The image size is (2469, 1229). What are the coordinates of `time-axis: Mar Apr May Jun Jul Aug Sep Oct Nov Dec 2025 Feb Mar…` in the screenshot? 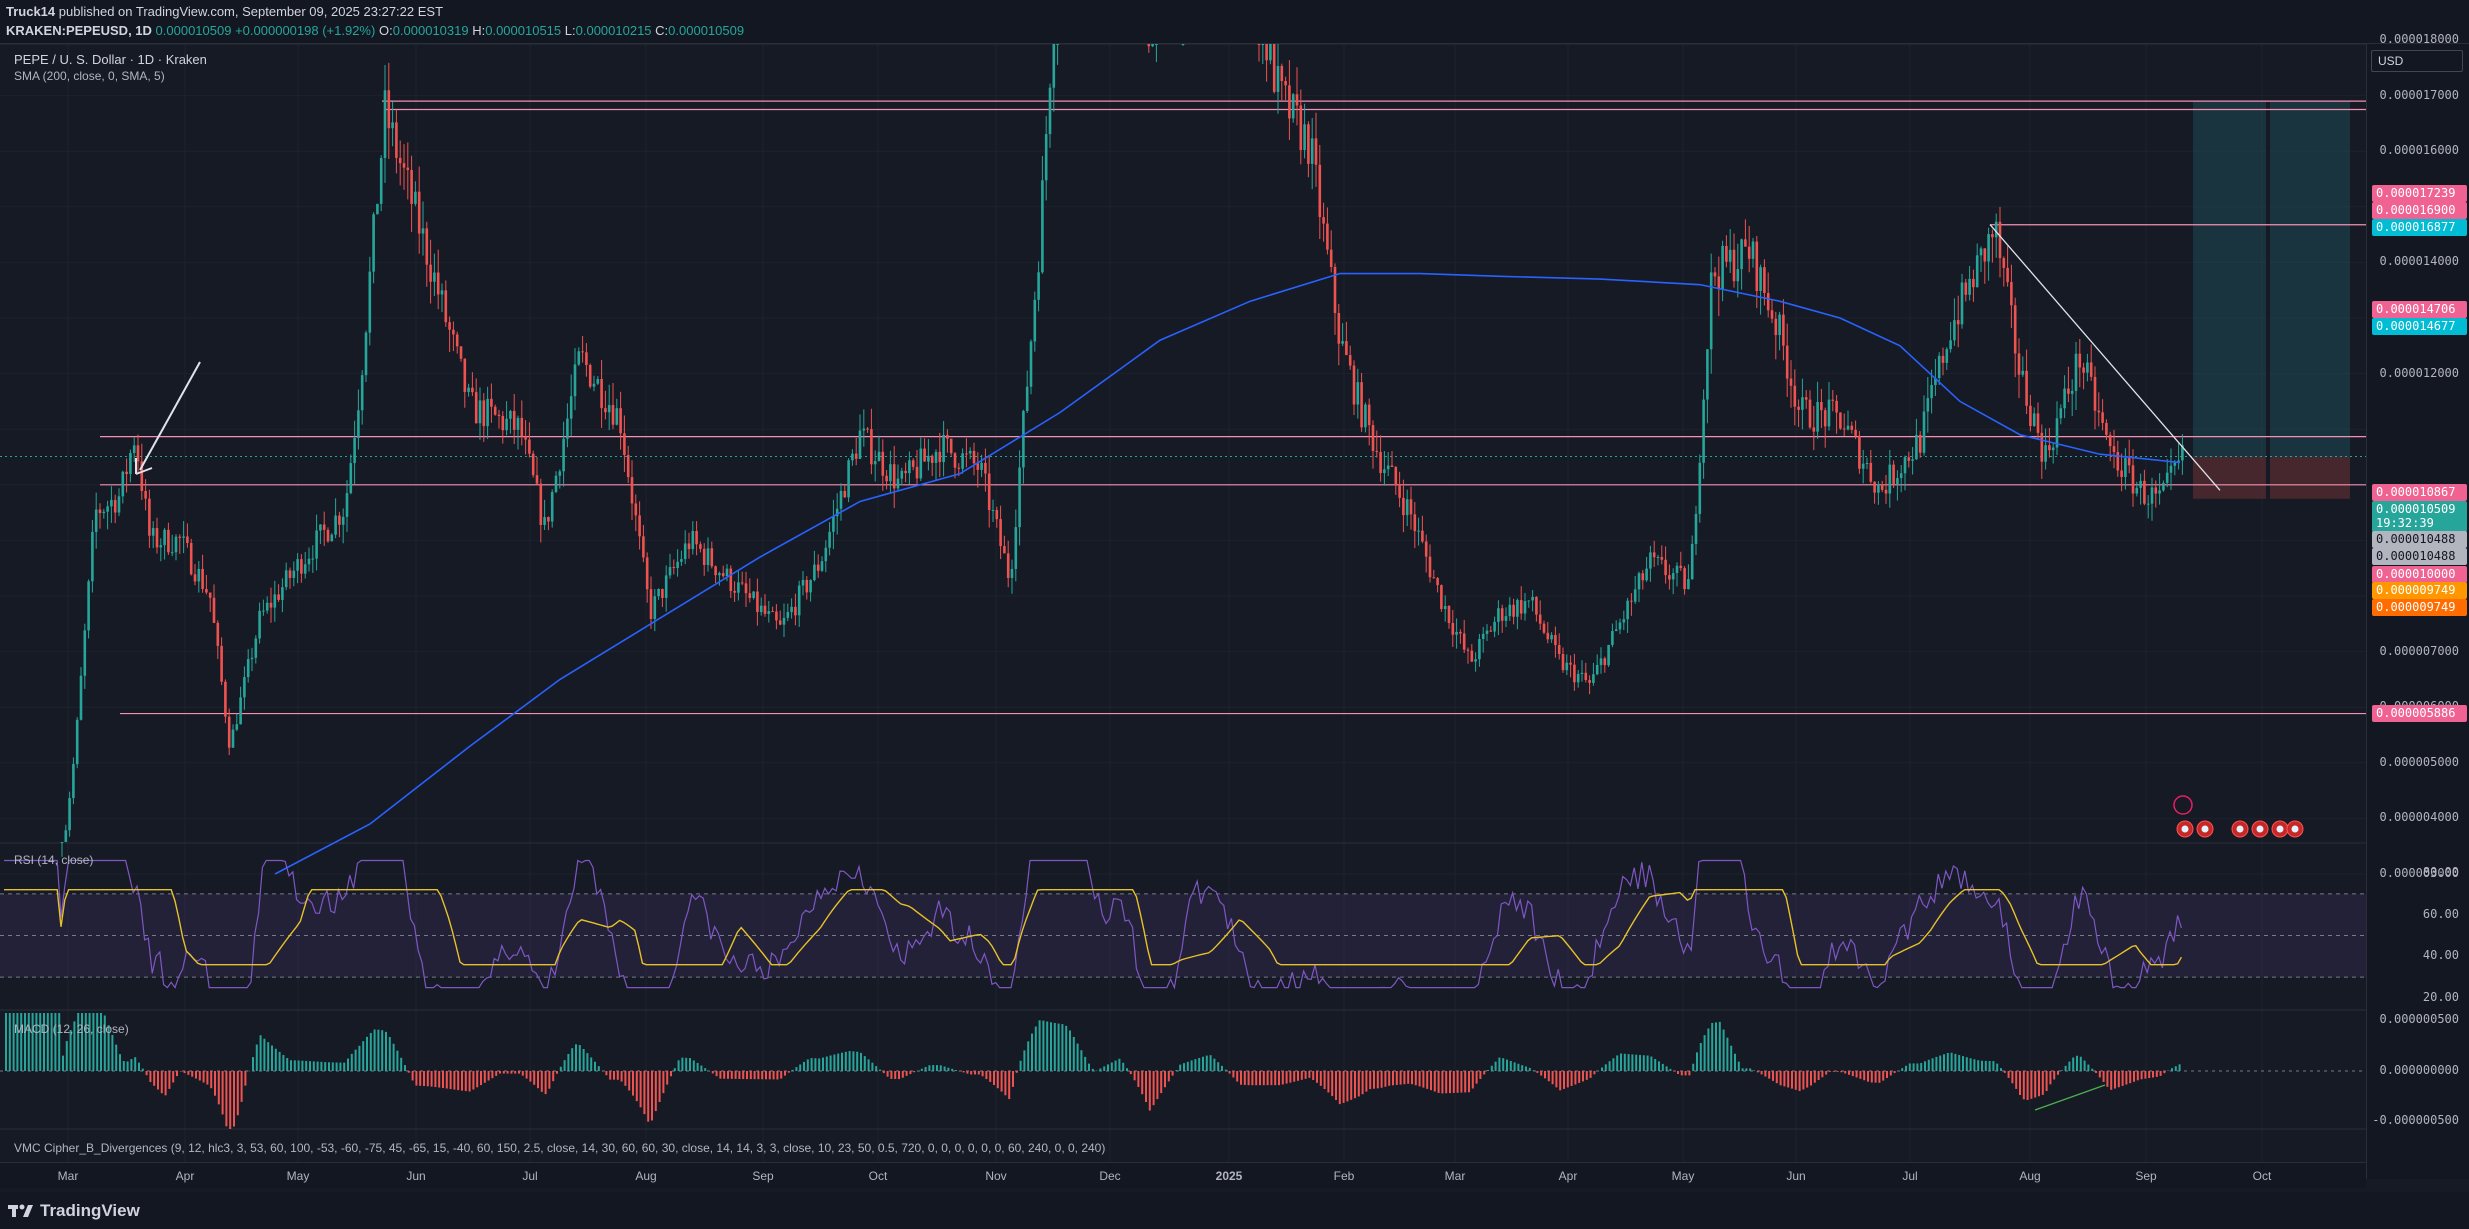 It's located at (1183, 1175).